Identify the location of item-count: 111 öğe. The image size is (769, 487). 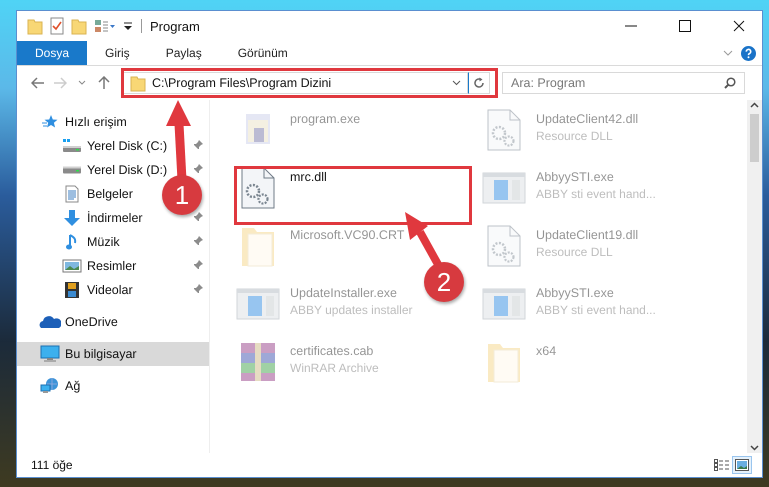
(52, 465).